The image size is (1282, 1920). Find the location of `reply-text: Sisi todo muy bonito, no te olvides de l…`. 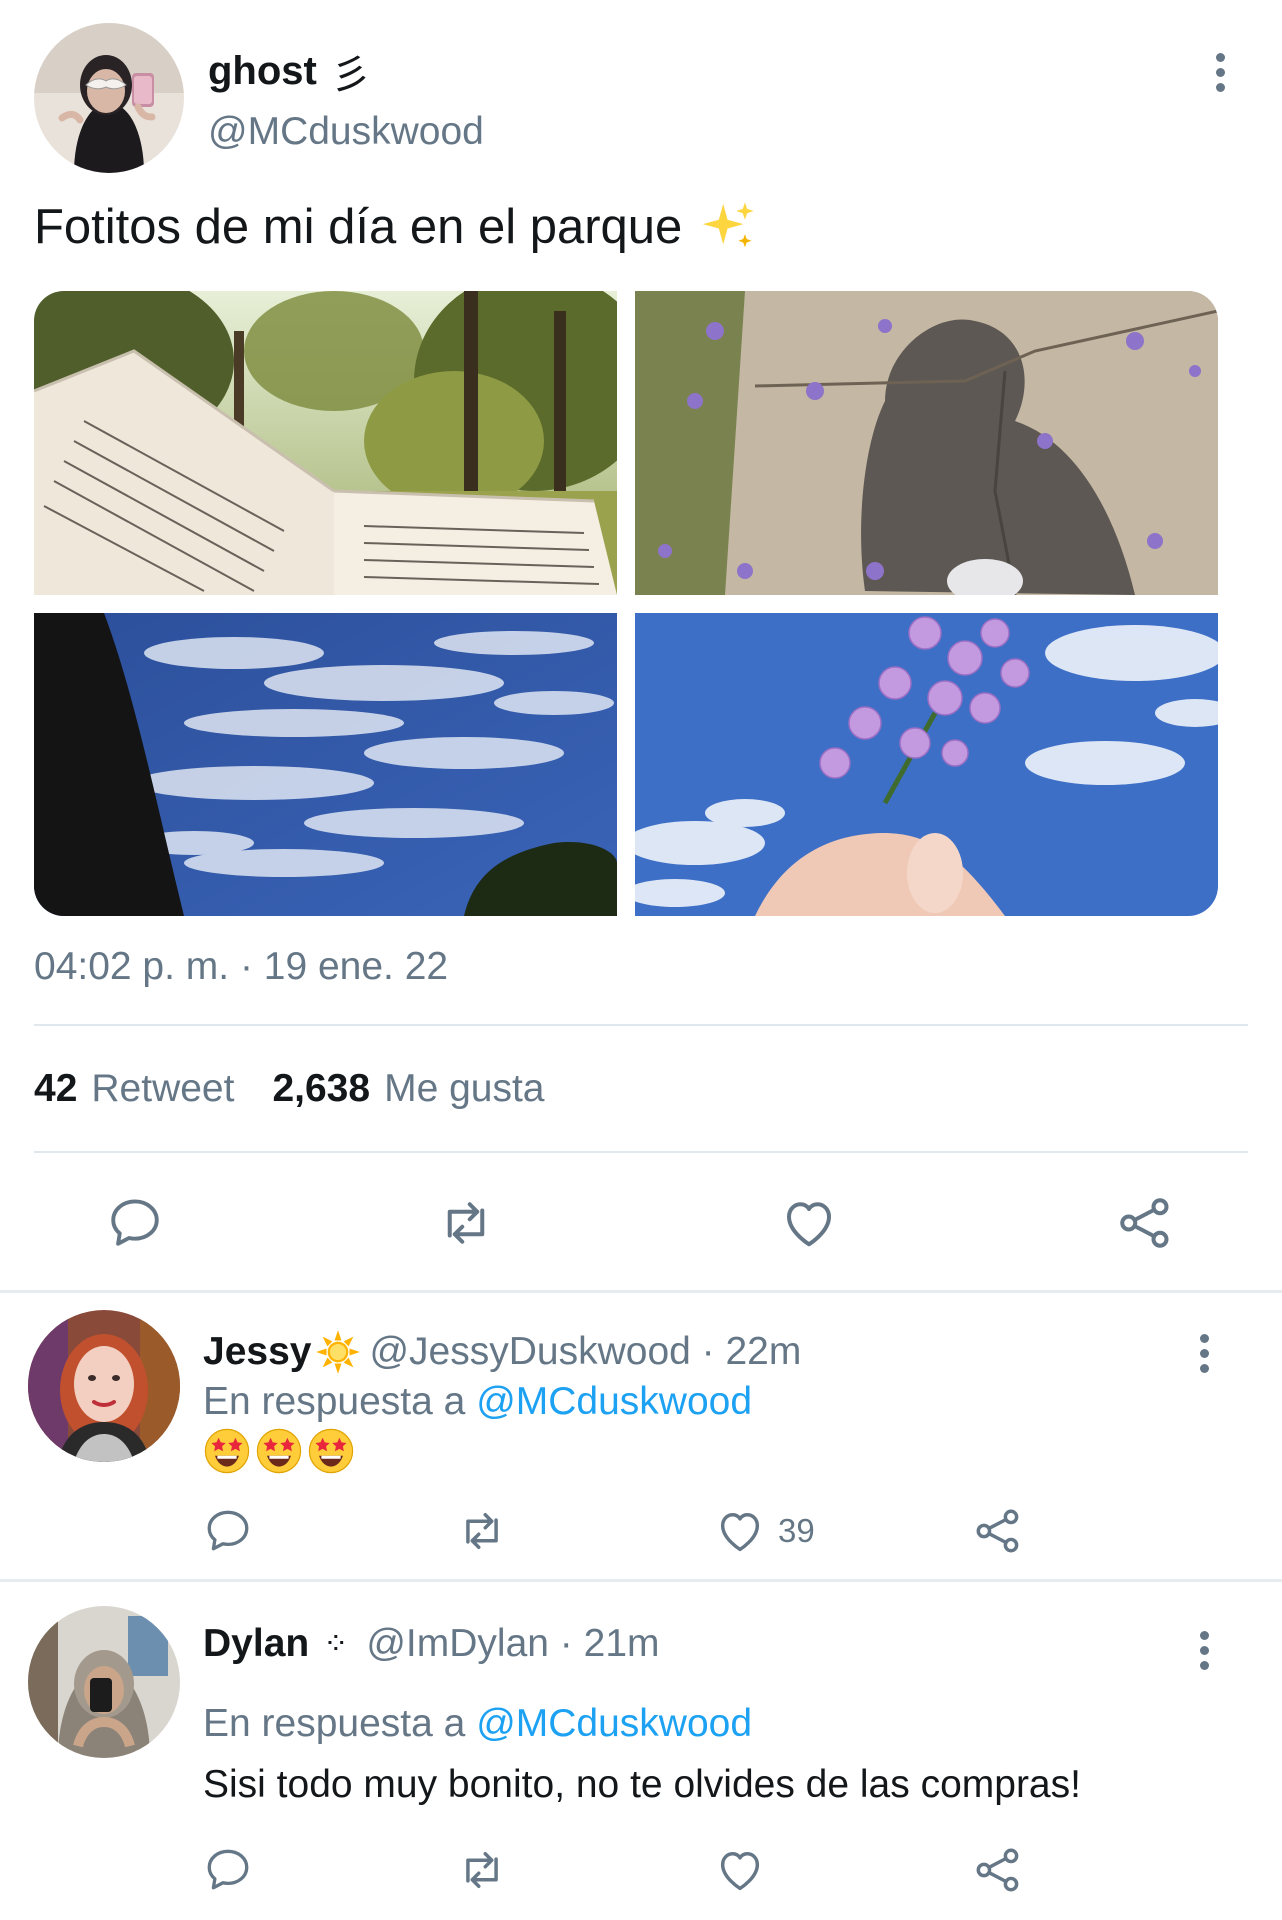

reply-text: Sisi todo muy bonito, no te olvides de l… is located at coordinates (642, 1784).